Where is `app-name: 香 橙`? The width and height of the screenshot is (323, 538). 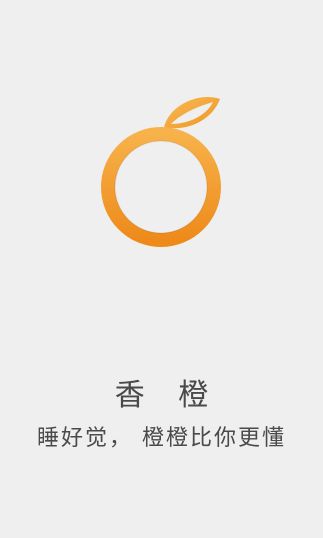 app-name: 香 橙 is located at coordinates (167, 395).